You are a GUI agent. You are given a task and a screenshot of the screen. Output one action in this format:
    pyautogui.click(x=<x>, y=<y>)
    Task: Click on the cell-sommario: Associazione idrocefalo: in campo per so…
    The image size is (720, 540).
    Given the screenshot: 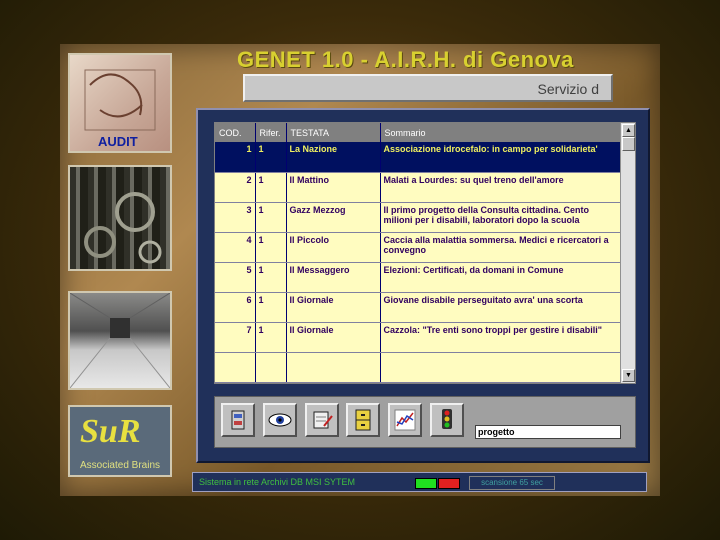 What is the action you would take?
    pyautogui.click(x=501, y=157)
    